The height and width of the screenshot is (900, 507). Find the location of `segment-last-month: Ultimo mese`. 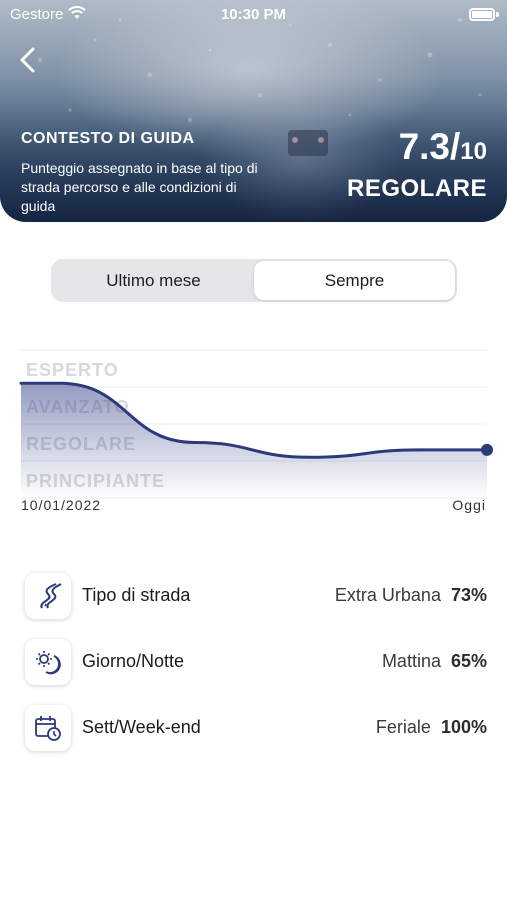

segment-last-month: Ultimo mese is located at coordinates (153, 280).